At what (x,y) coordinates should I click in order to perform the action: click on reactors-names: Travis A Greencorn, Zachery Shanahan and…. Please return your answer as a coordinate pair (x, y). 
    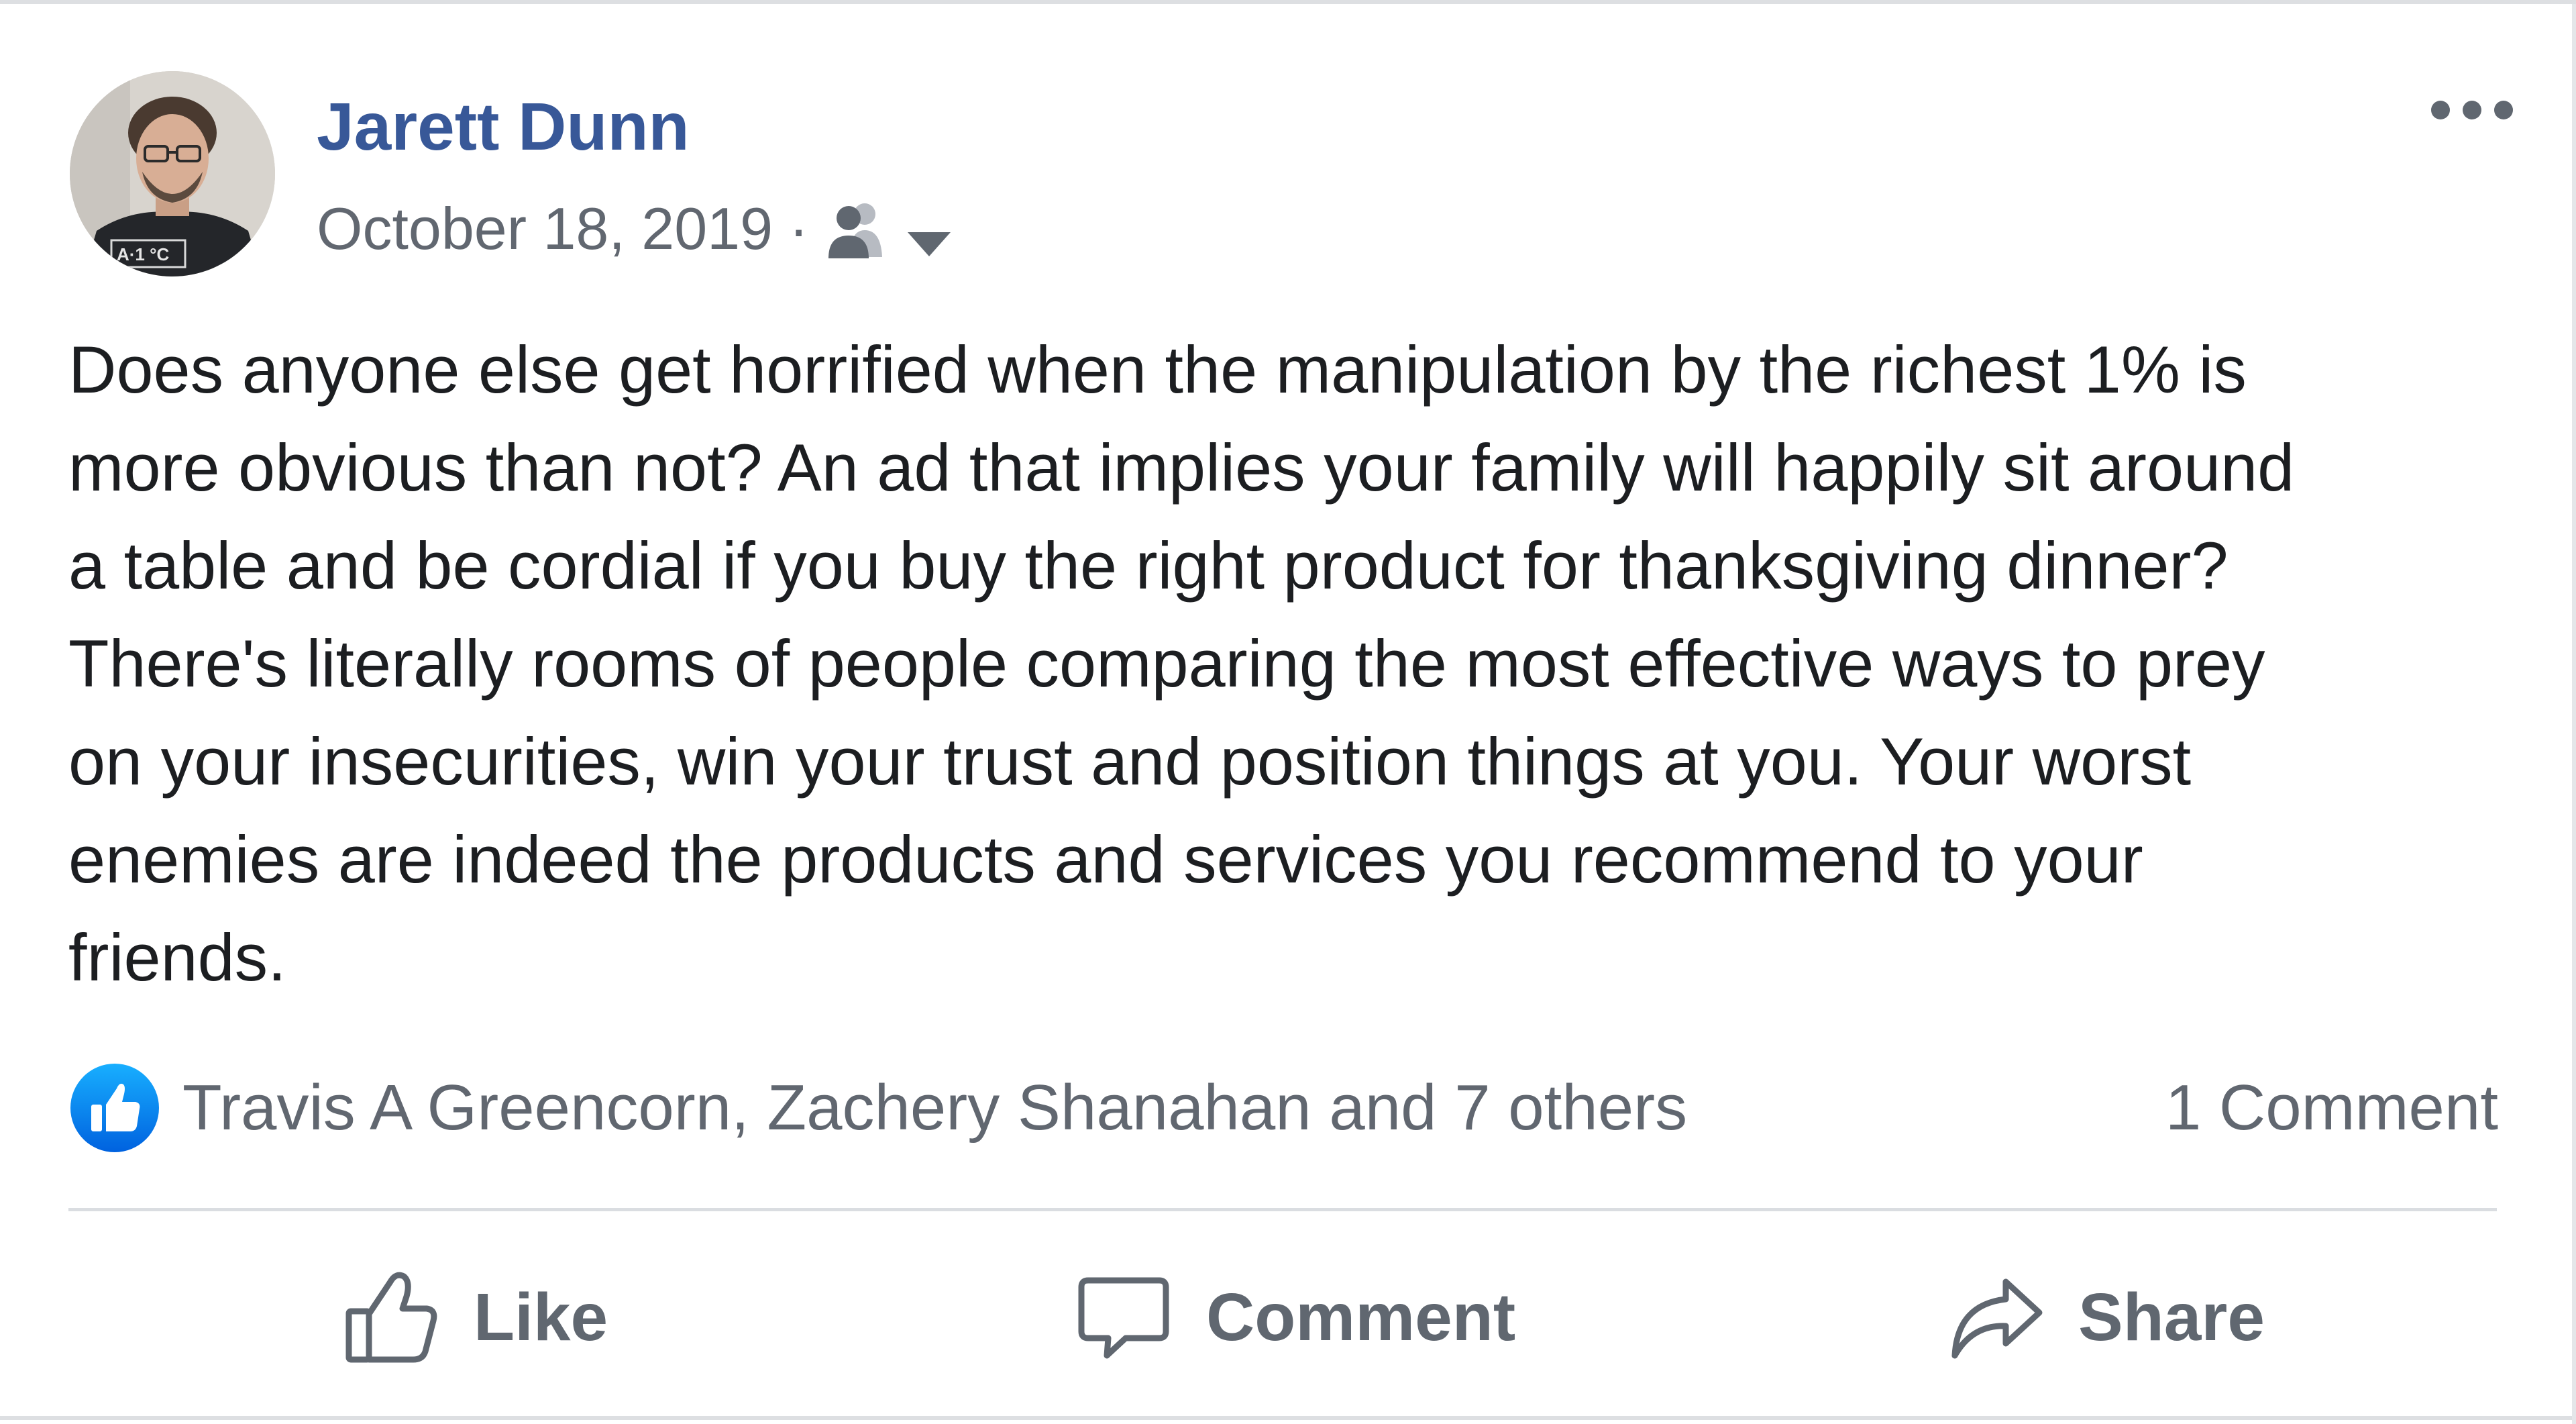
    Looking at the image, I should click on (934, 1108).